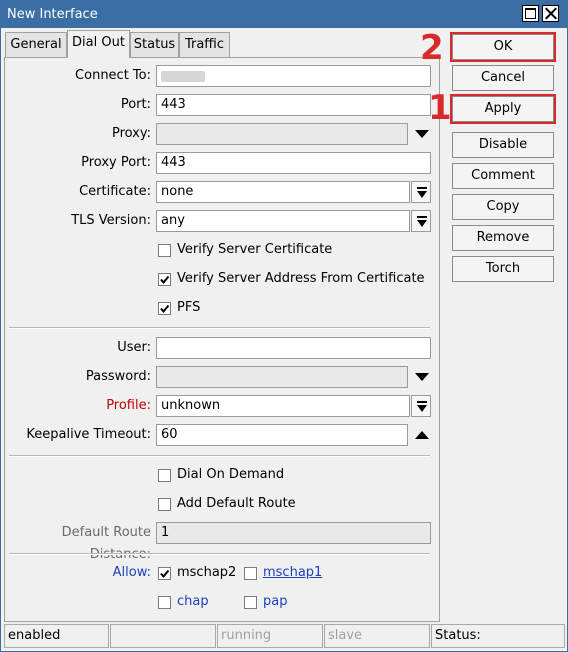 The image size is (568, 652). I want to click on verify-server-address-checkbox, so click(164, 279).